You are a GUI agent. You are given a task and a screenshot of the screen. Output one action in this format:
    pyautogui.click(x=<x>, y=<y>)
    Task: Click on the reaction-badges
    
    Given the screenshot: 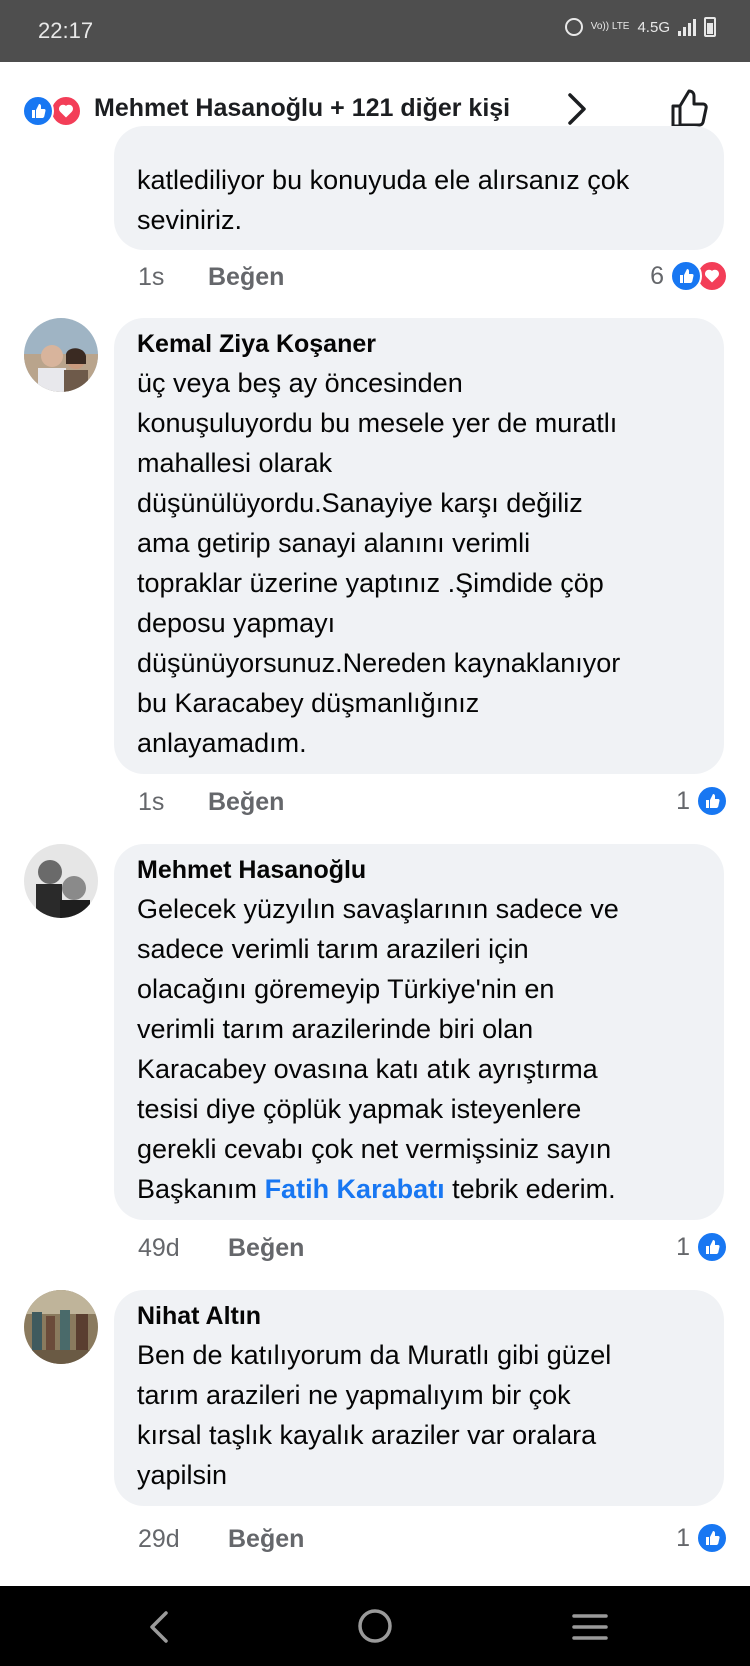 What is the action you would take?
    pyautogui.click(x=53, y=111)
    